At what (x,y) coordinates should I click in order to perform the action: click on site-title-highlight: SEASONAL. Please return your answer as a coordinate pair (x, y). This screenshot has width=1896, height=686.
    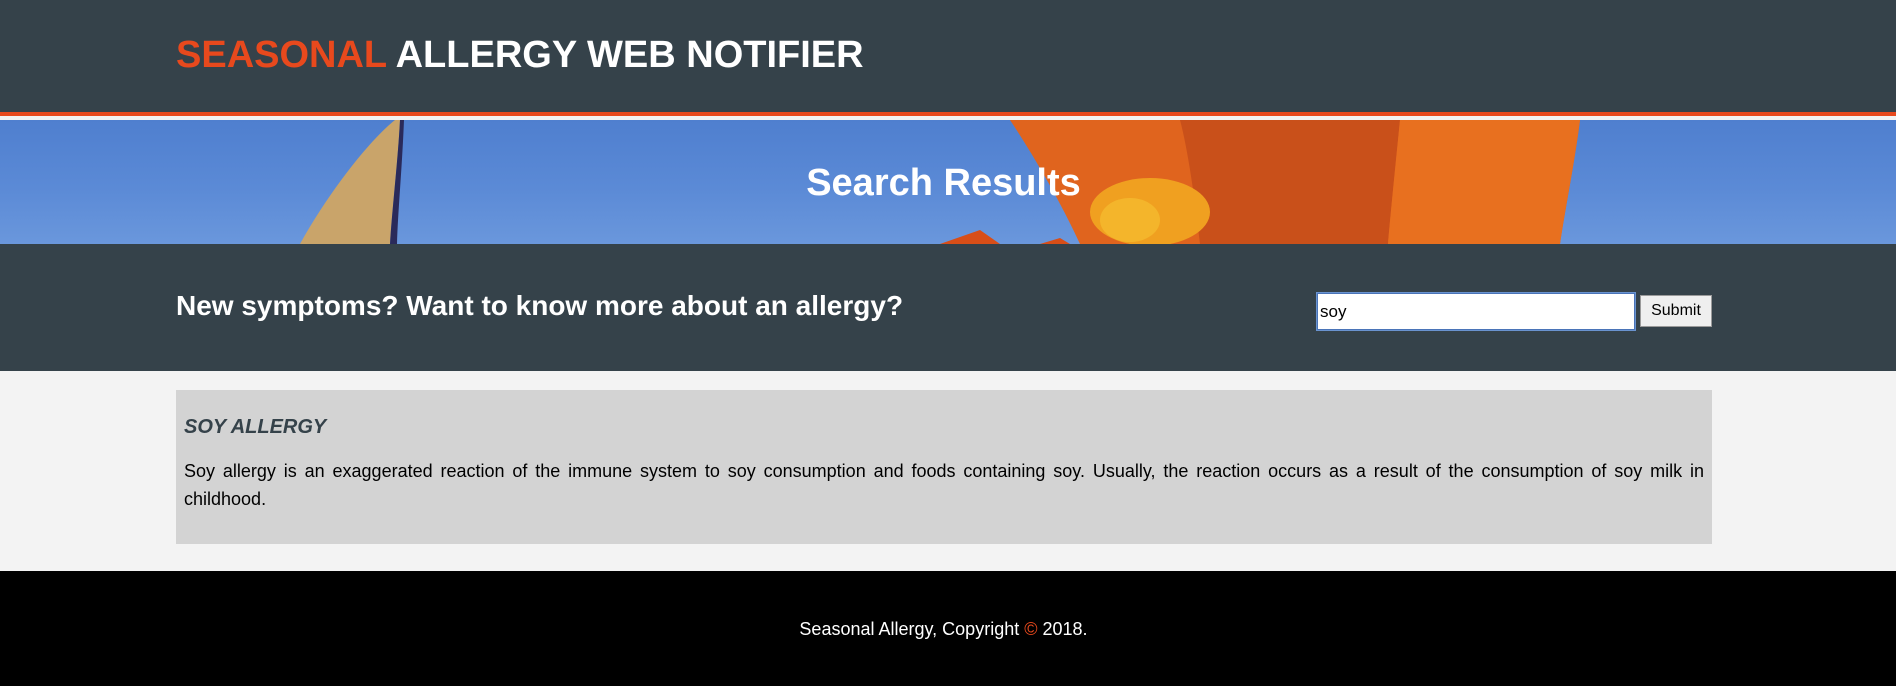
    Looking at the image, I should click on (281, 55).